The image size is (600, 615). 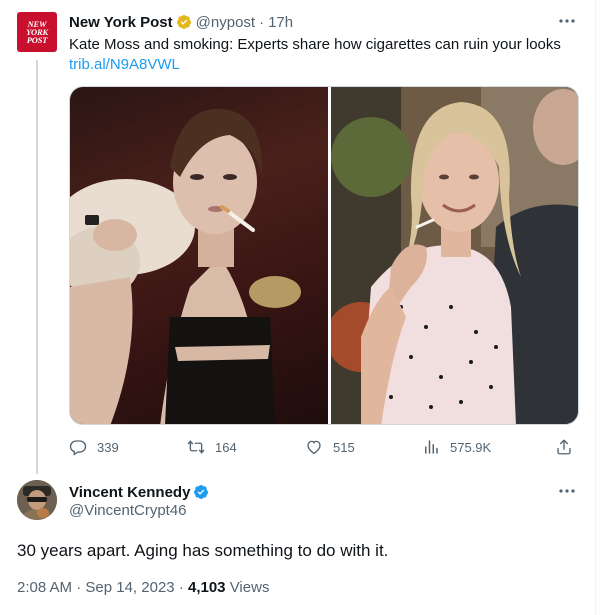 I want to click on reply-view-count: 4,103, so click(x=206, y=587).